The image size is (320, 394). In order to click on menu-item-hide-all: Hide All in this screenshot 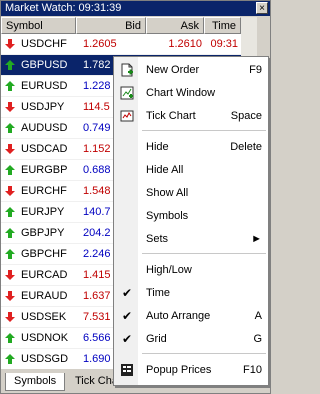, I will do `click(191, 170)`.